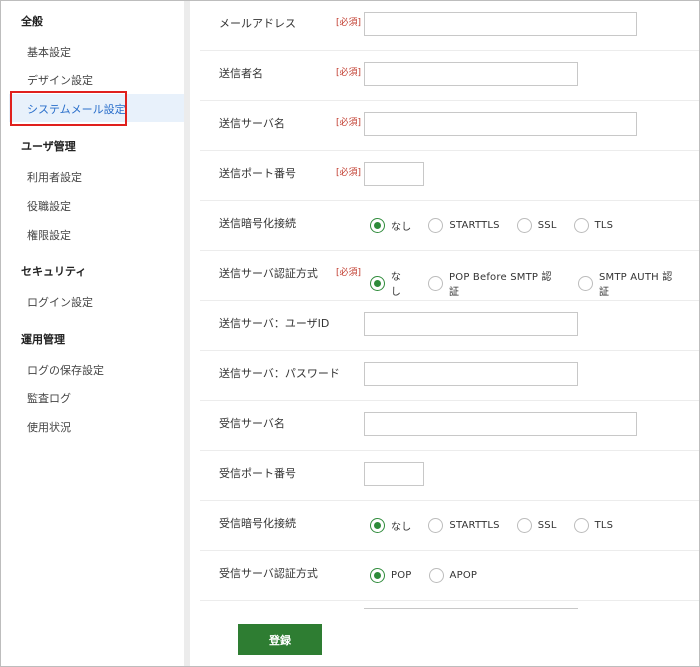 This screenshot has height=667, width=700. I want to click on sidebar-item-basic-settings: 基本設定, so click(49, 52).